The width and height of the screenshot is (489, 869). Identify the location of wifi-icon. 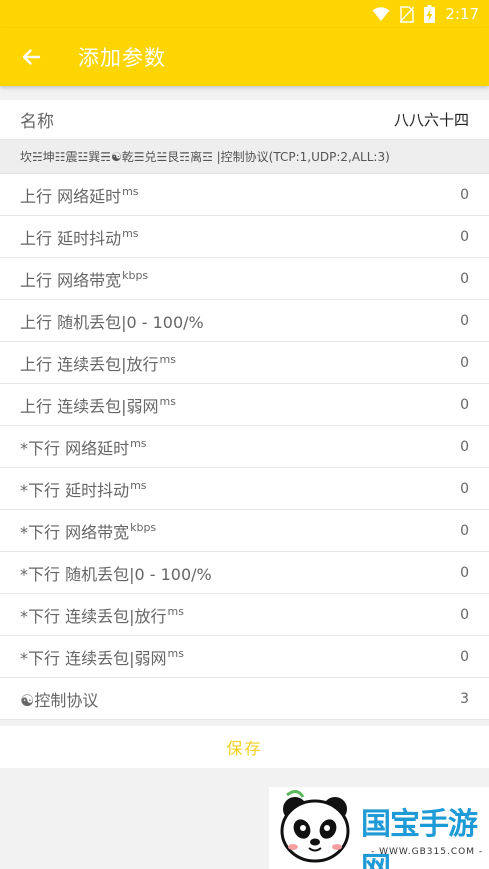
(381, 14).